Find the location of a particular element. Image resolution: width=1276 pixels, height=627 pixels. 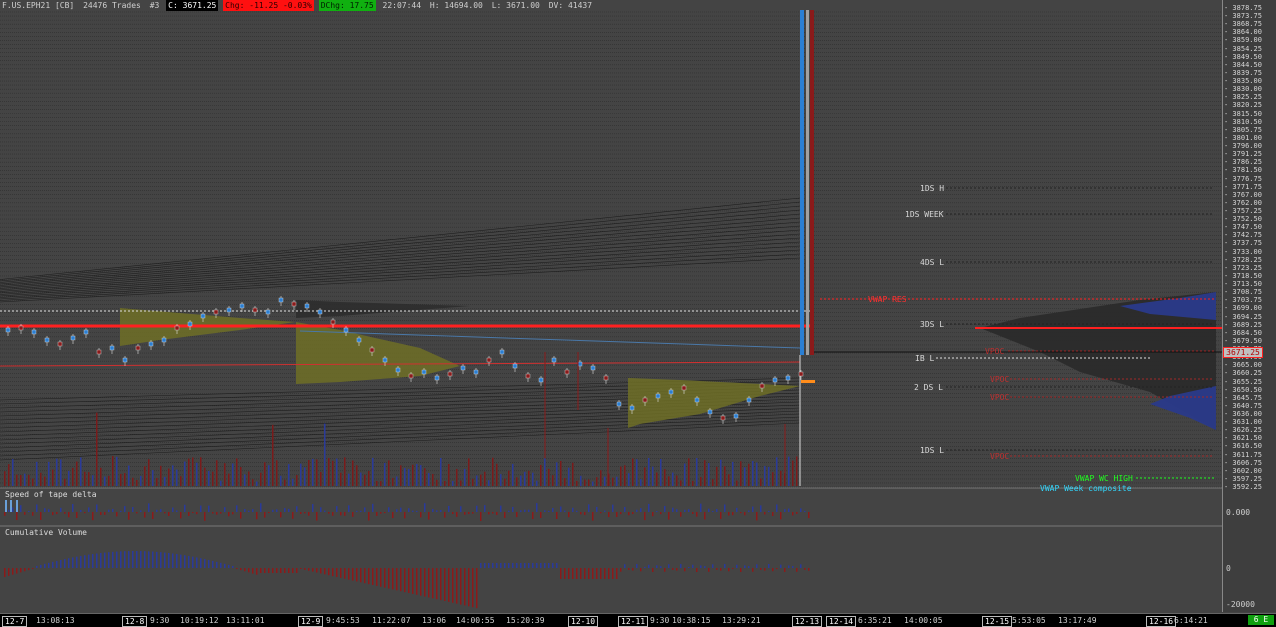

price-tick-label: - 3771.75 is located at coordinates (1243, 186).